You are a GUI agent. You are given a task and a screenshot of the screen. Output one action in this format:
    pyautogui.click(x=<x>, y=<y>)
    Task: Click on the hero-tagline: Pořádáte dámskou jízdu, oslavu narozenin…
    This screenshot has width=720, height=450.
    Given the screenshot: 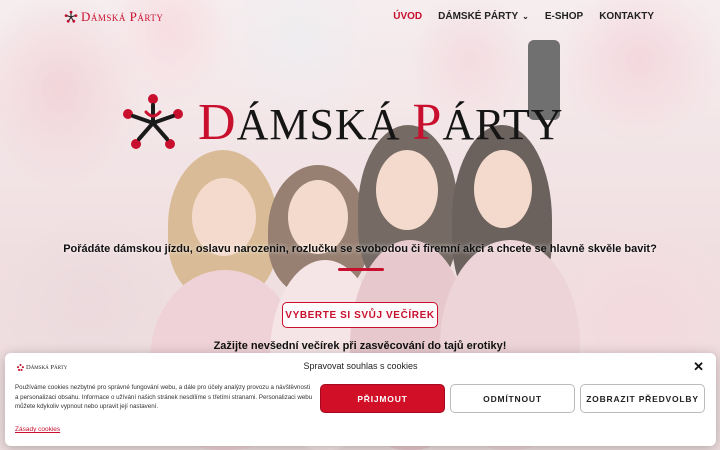 What is the action you would take?
    pyautogui.click(x=360, y=249)
    